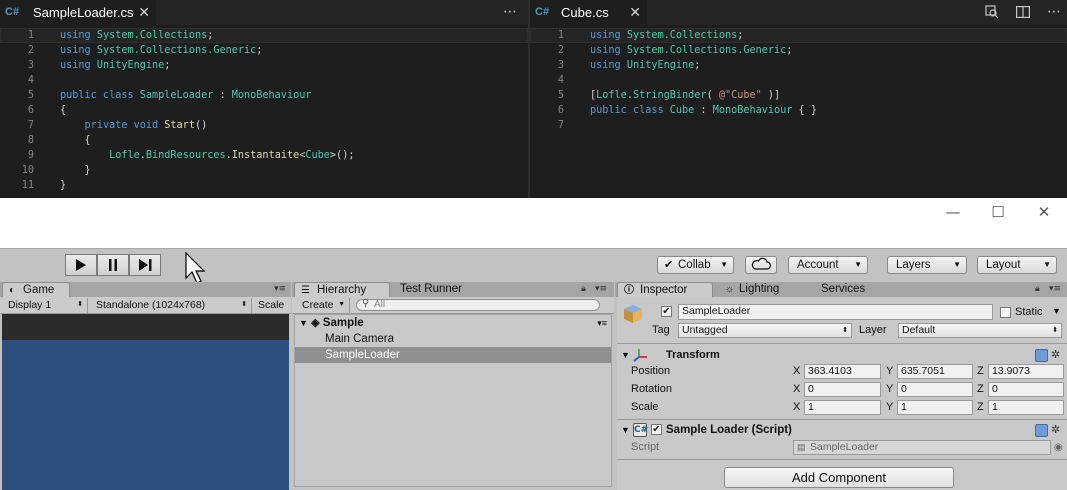  Describe the element at coordinates (645, 407) in the screenshot. I see `scale-label: Scale` at that location.